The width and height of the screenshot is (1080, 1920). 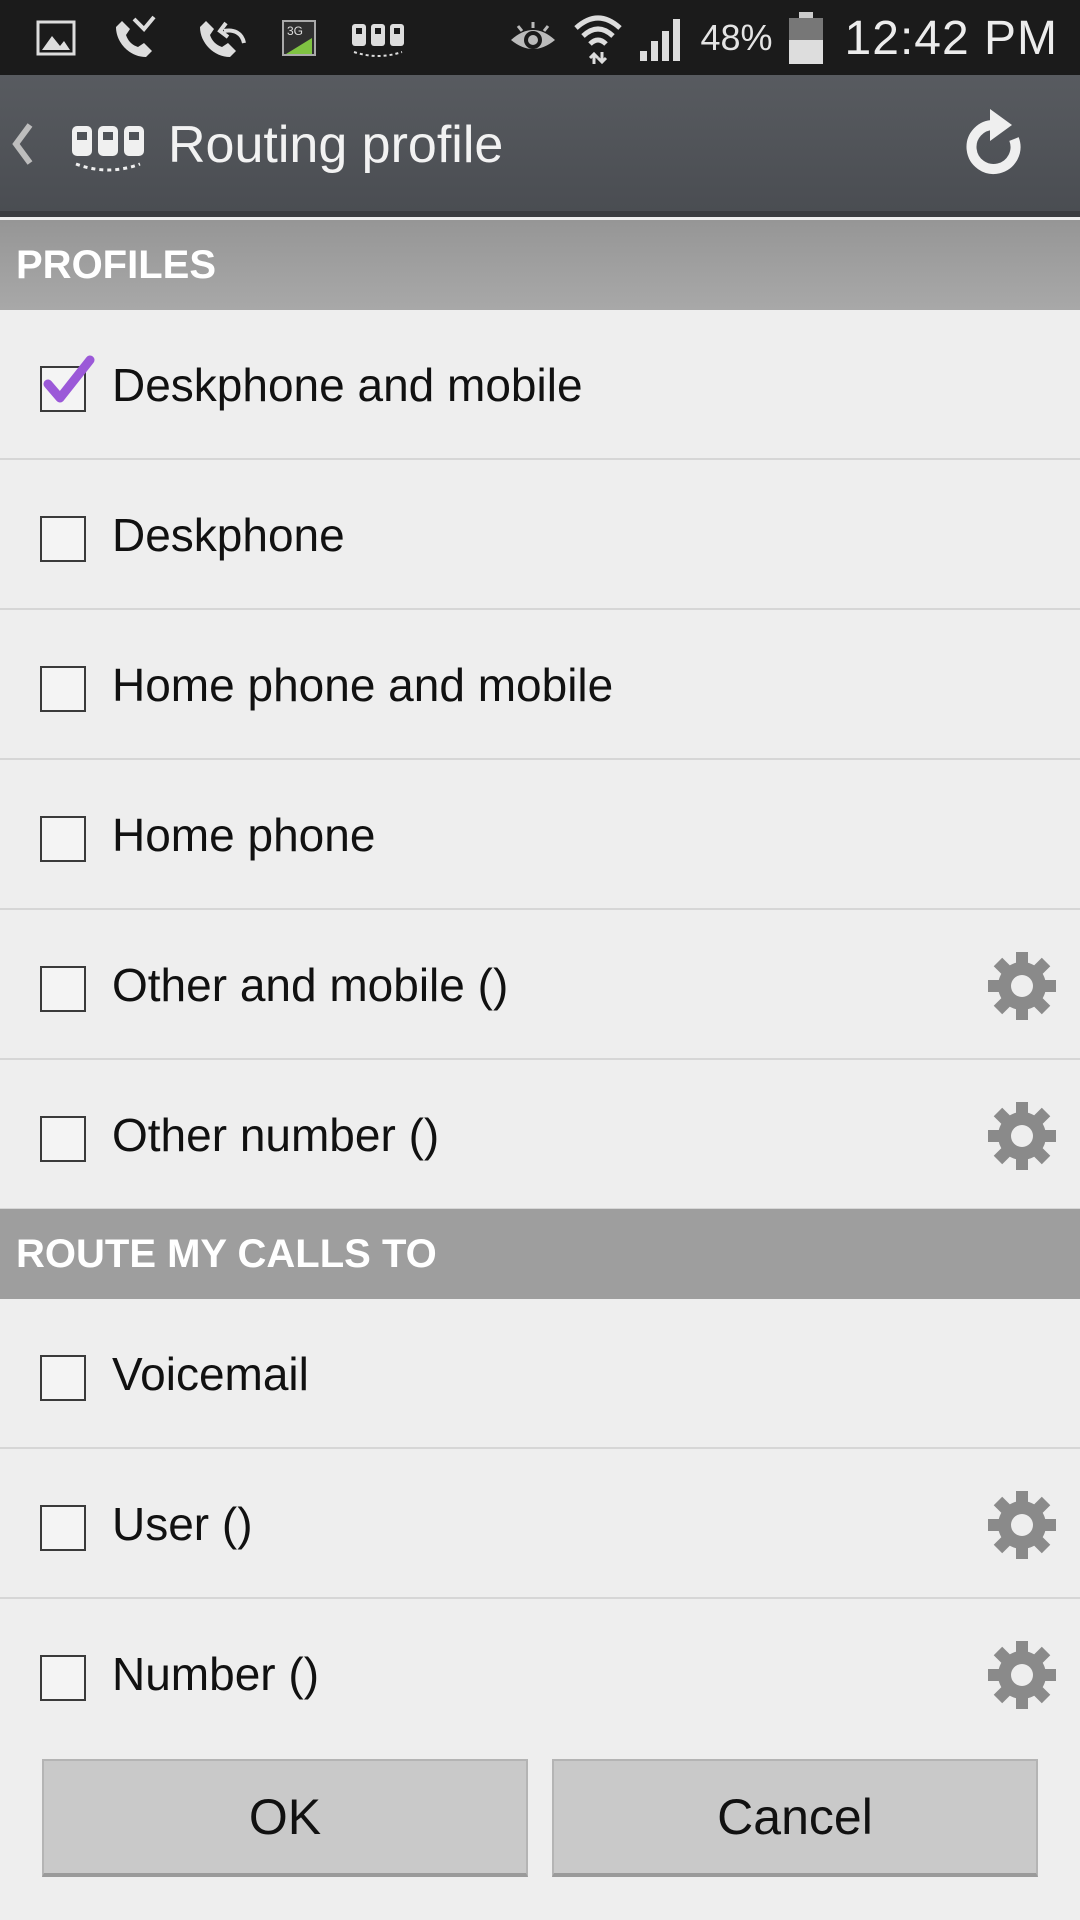 What do you see at coordinates (23, 144) in the screenshot?
I see `chevron-left-icon` at bounding box center [23, 144].